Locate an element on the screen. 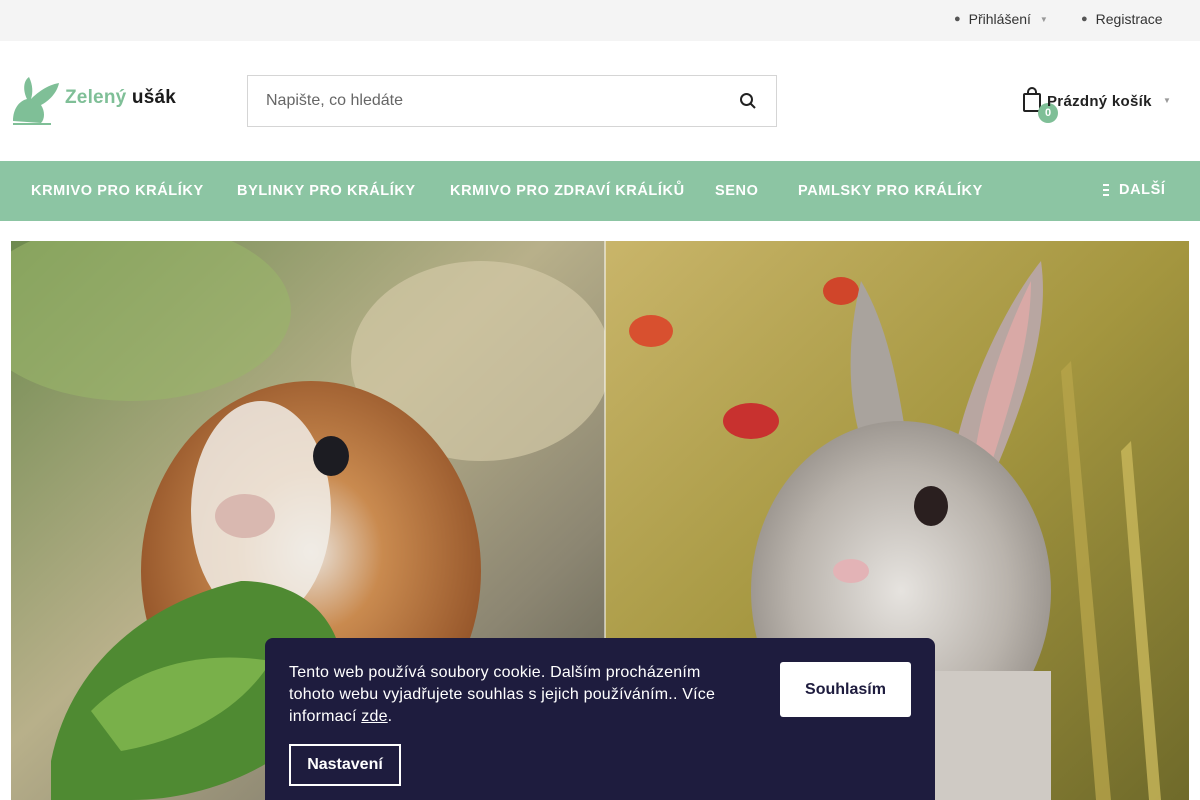 The image size is (1200, 800). cookie-message-end: . is located at coordinates (390, 716).